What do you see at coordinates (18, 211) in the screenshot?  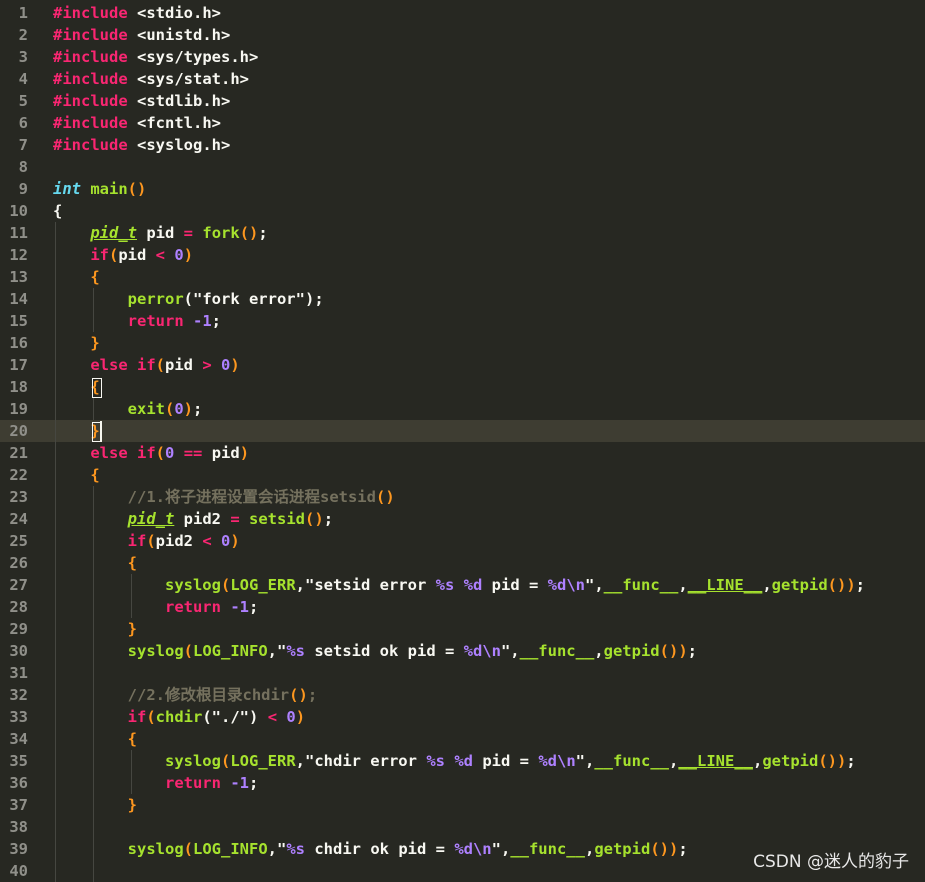 I see `line-number: 10` at bounding box center [18, 211].